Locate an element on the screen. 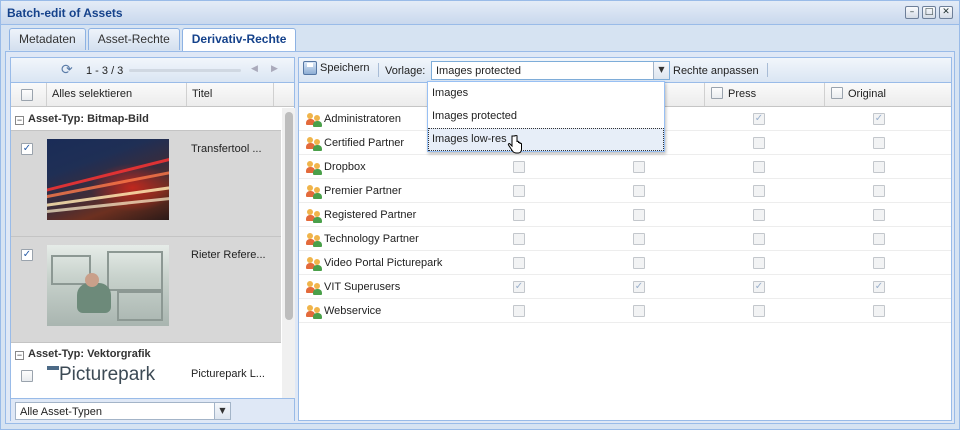 The image size is (960, 430). asset-list-header: Alles selektieren Titel is located at coordinates (152, 95).